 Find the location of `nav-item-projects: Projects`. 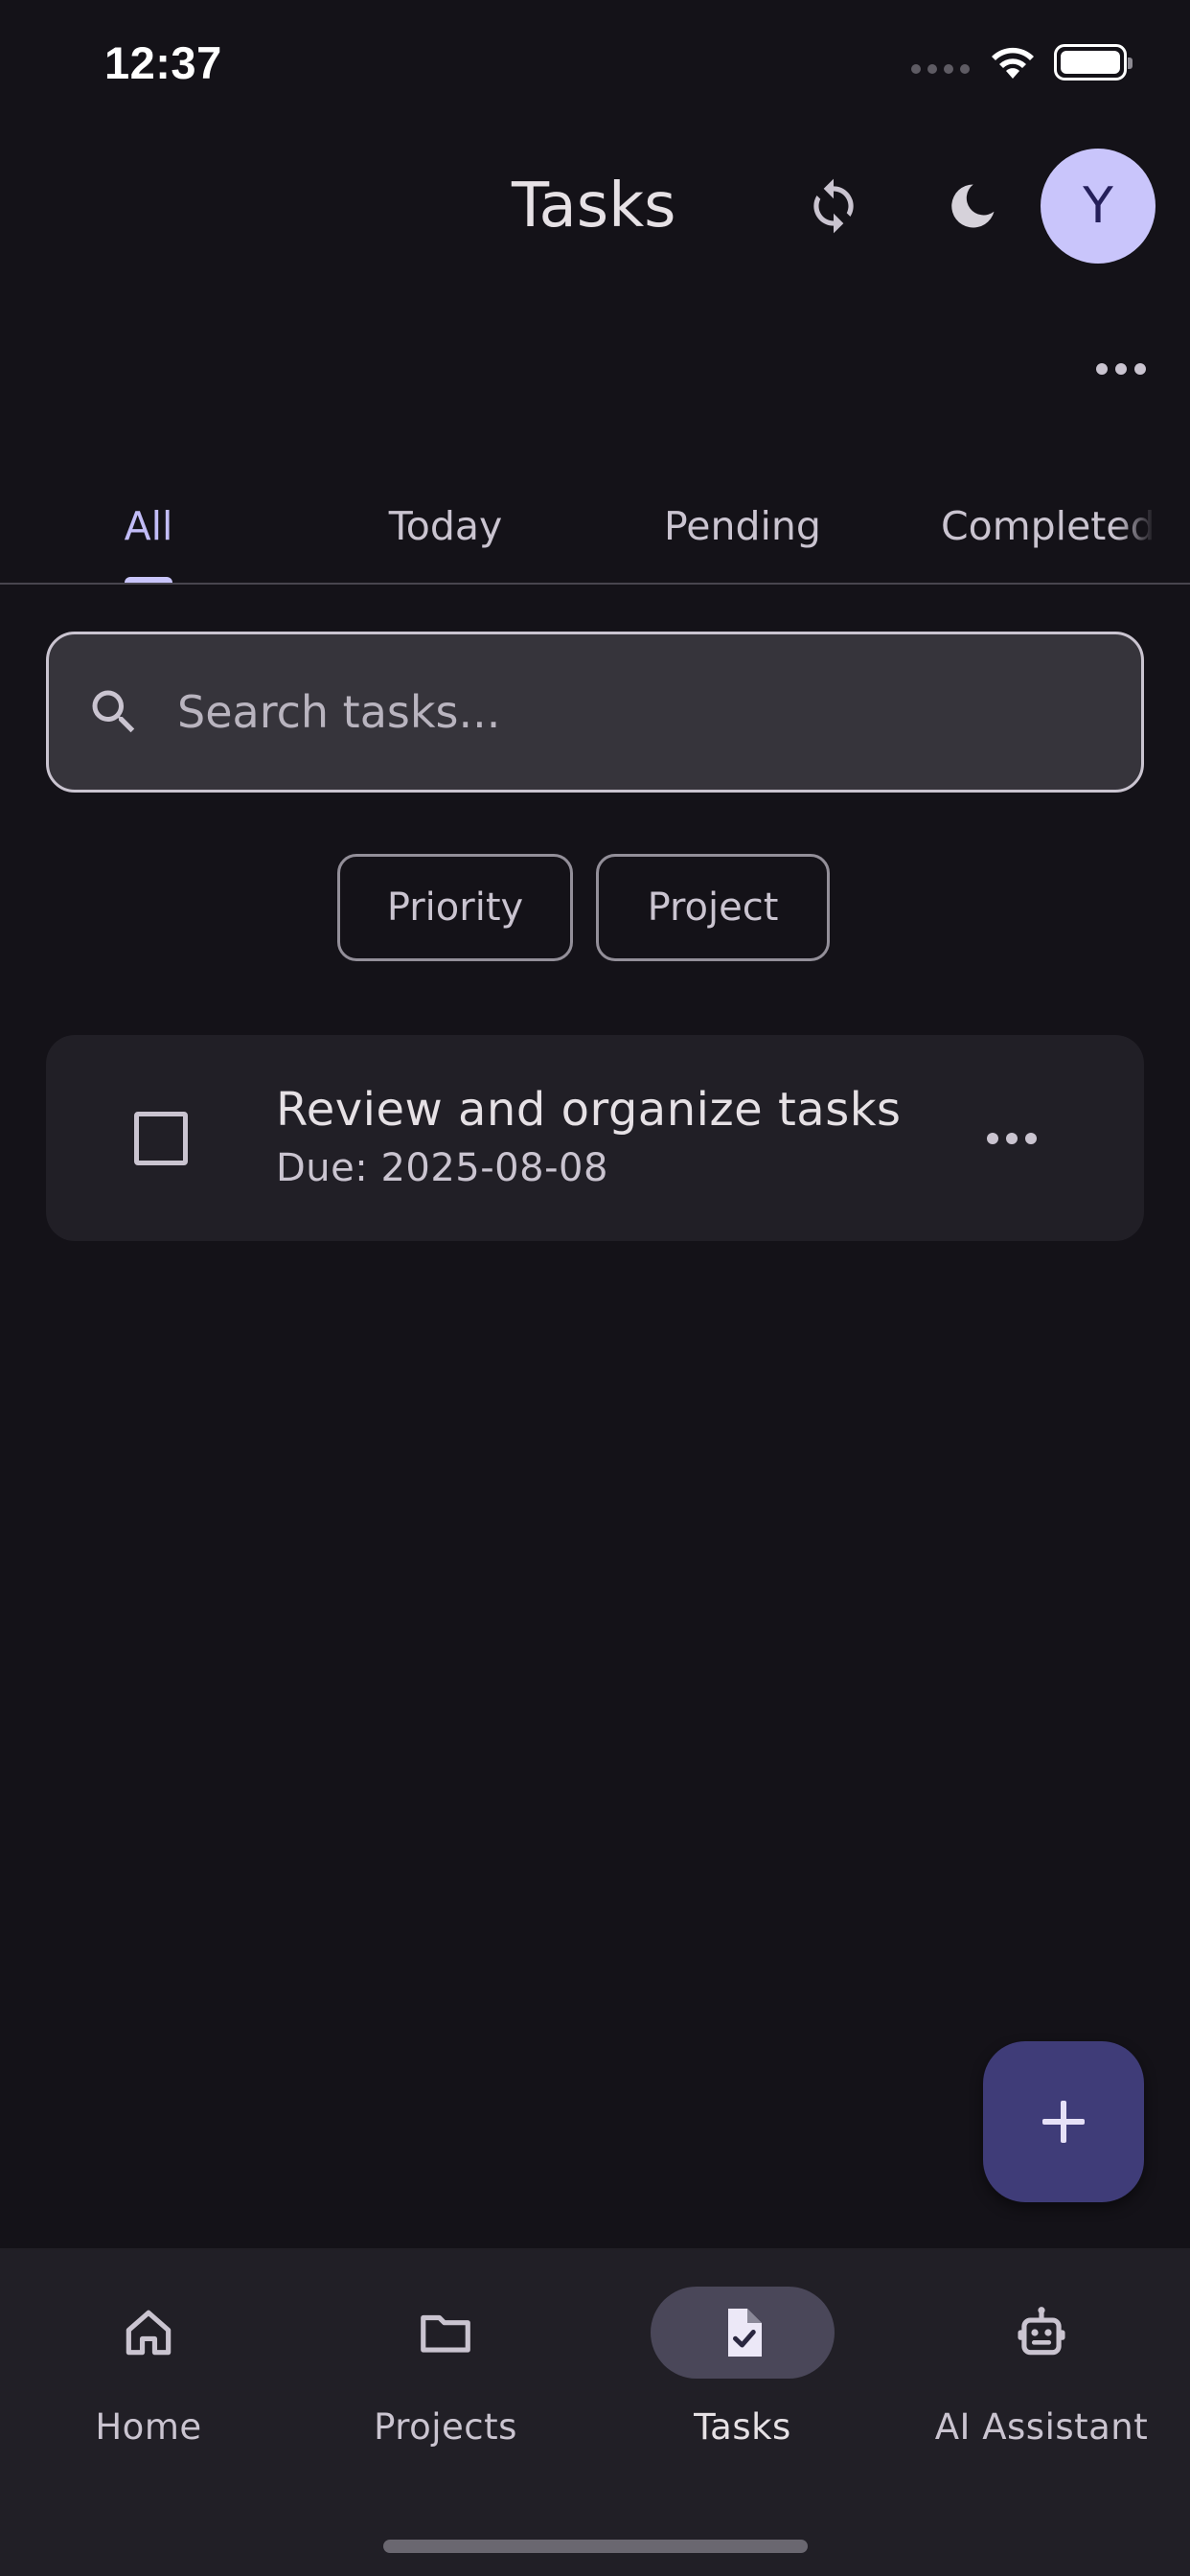

nav-item-projects: Projects is located at coordinates (445, 2373).